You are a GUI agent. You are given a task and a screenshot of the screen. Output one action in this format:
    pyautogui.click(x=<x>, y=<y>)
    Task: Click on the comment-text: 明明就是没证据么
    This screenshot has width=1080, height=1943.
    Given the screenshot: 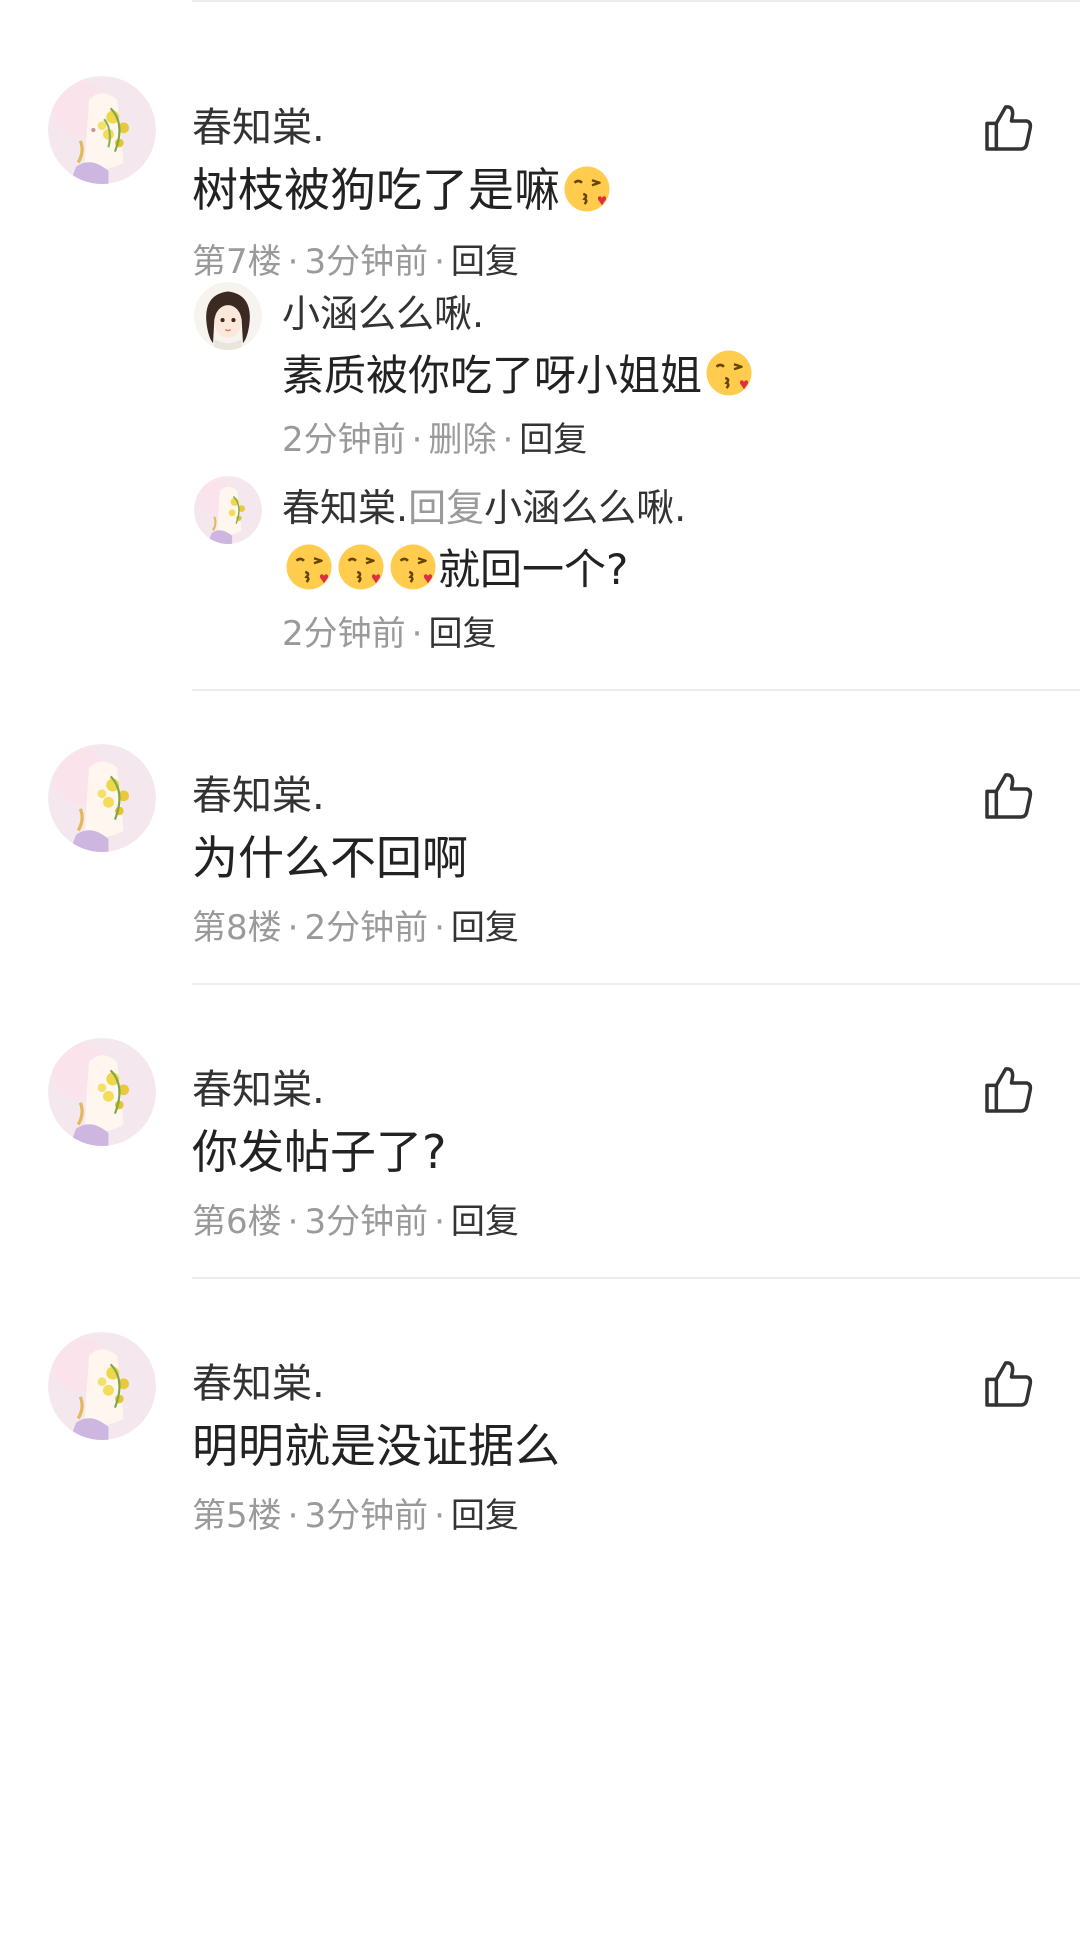 What is the action you would take?
    pyautogui.click(x=376, y=1446)
    